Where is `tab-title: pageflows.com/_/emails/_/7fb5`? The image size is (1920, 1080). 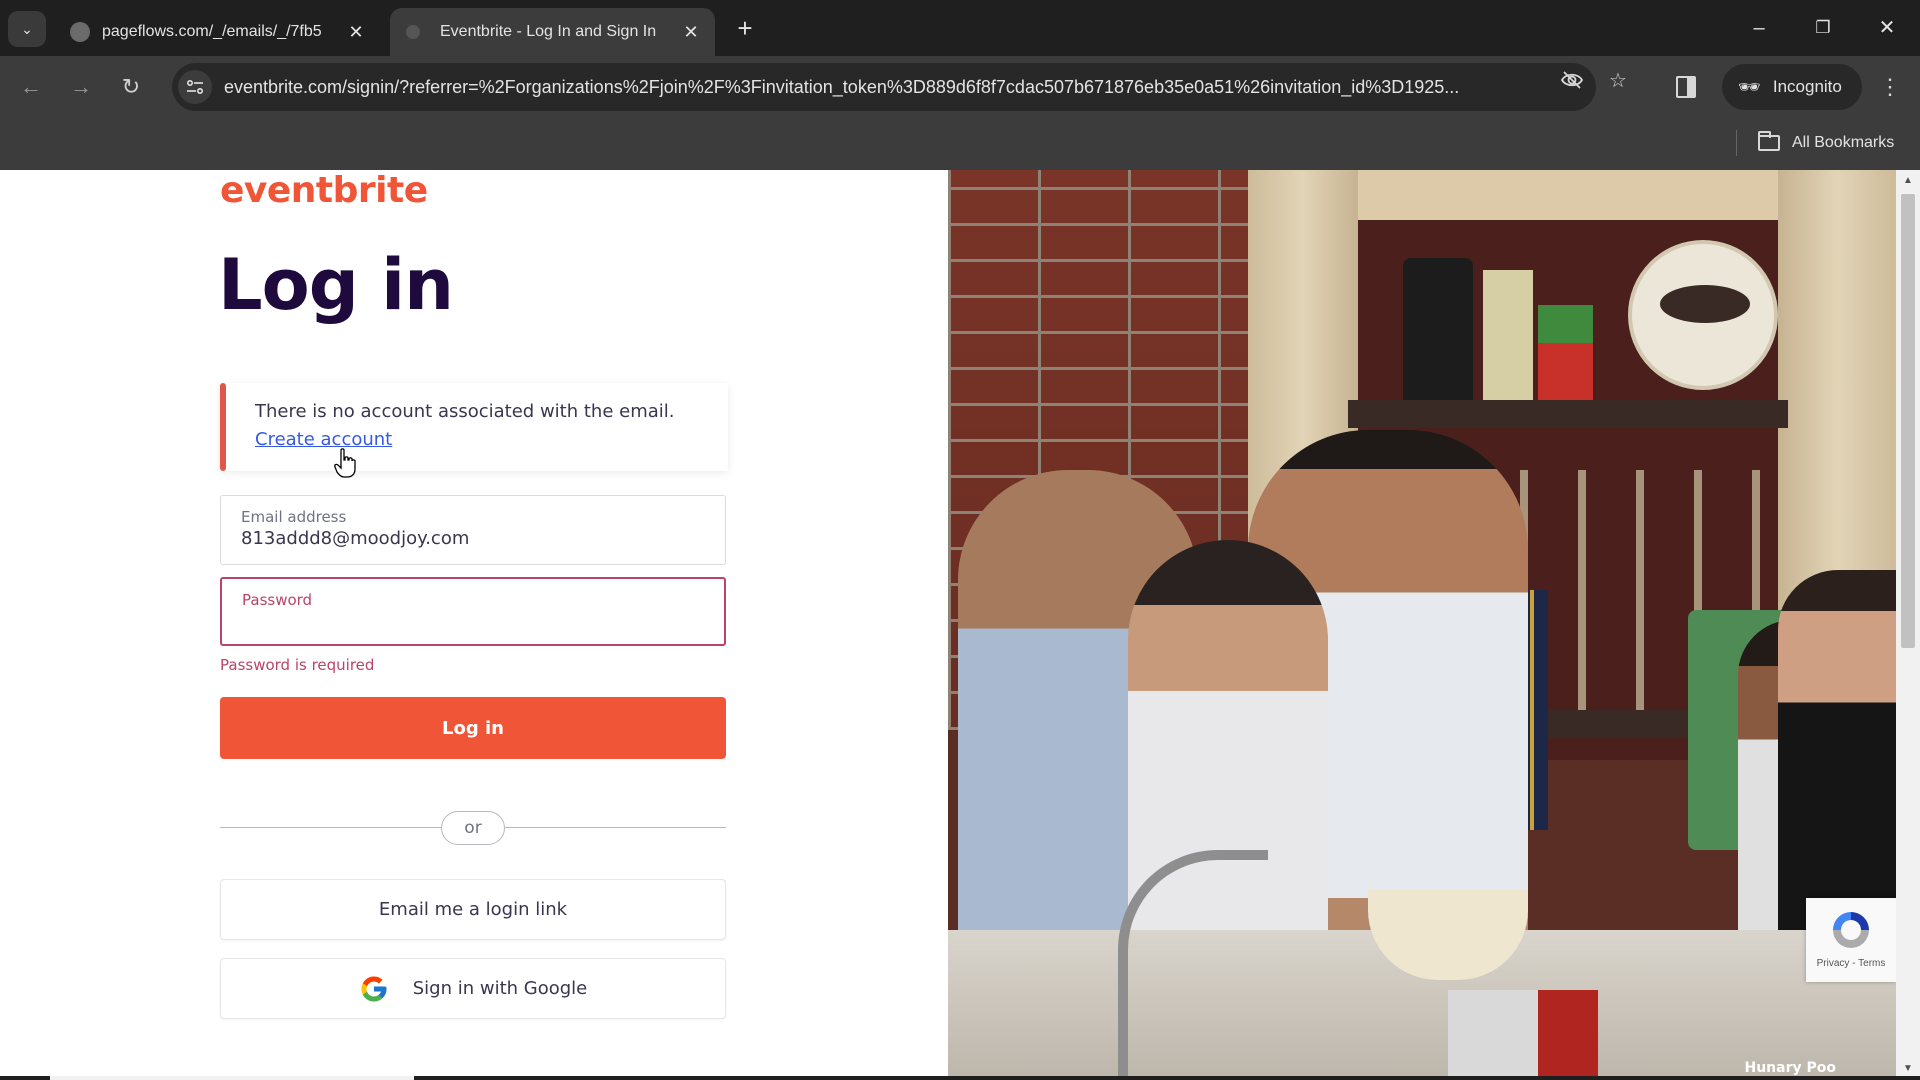 tab-title: pageflows.com/_/emails/_/7fb5 is located at coordinates (212, 31).